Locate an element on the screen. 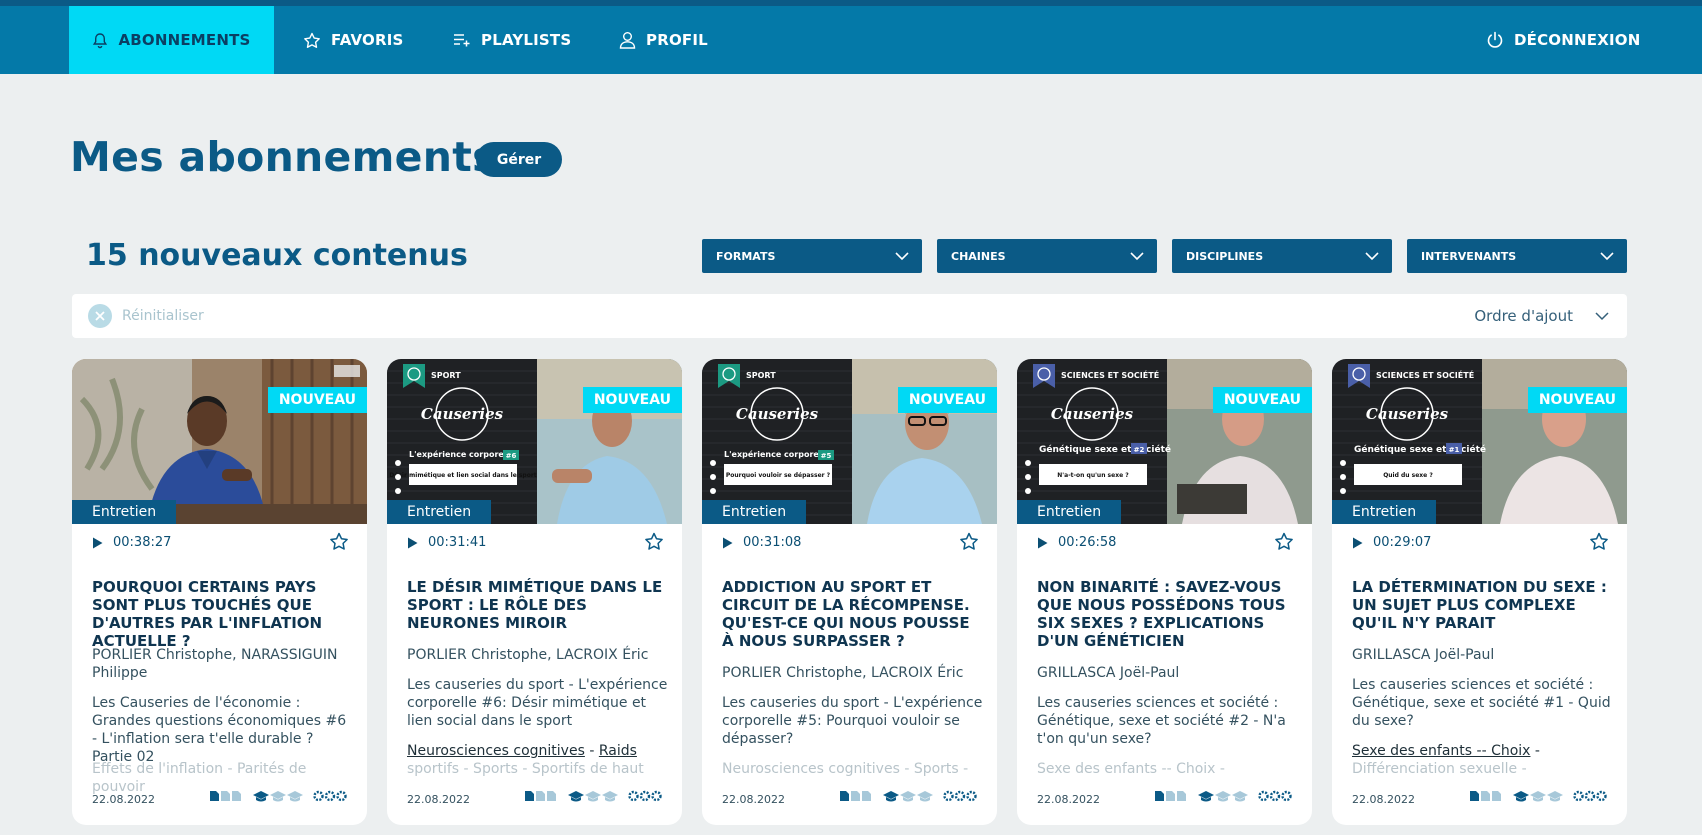 The image size is (1702, 835). logout-button: DÉCONNEXION is located at coordinates (1563, 40).